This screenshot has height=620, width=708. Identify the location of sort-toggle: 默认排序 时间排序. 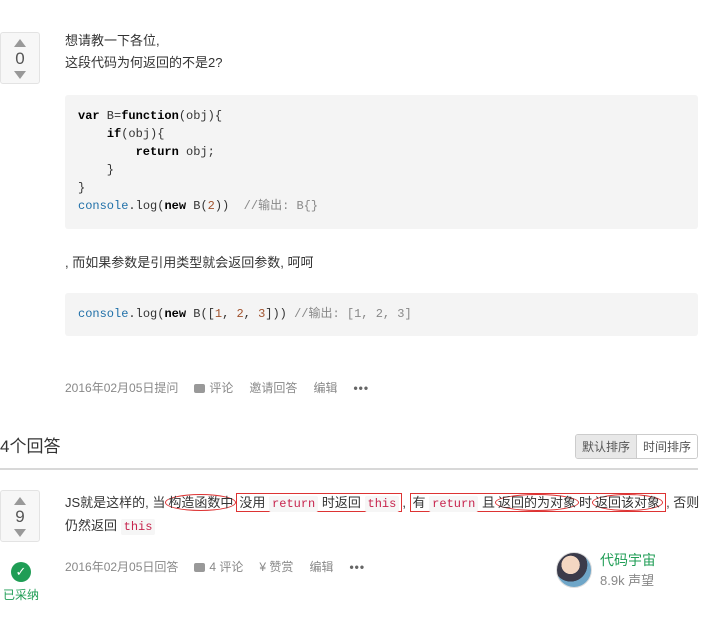
(636, 446).